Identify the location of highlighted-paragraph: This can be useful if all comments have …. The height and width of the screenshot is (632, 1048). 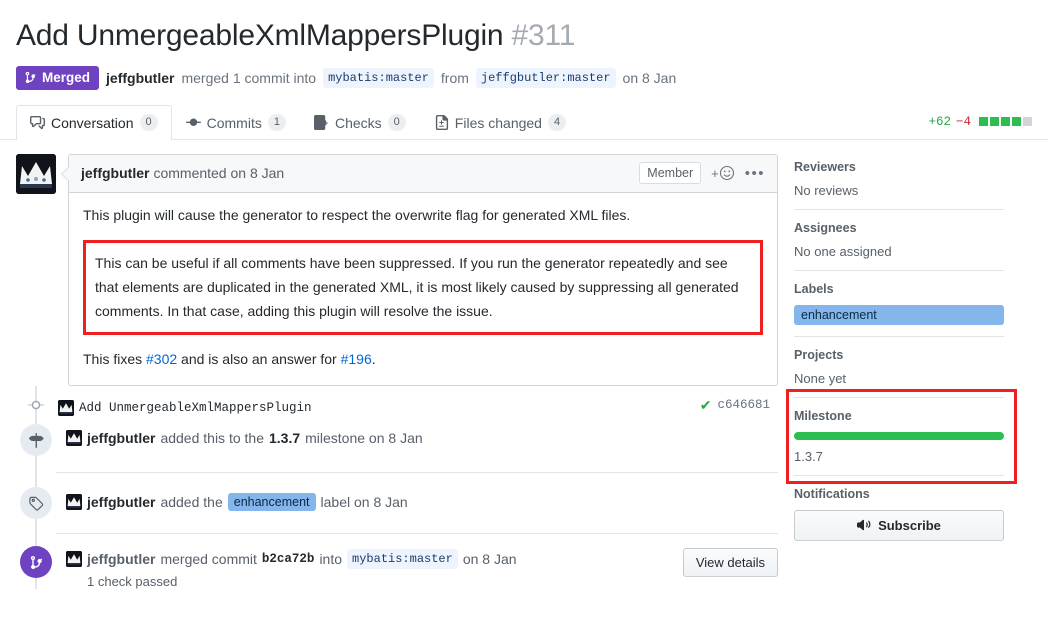
(423, 288).